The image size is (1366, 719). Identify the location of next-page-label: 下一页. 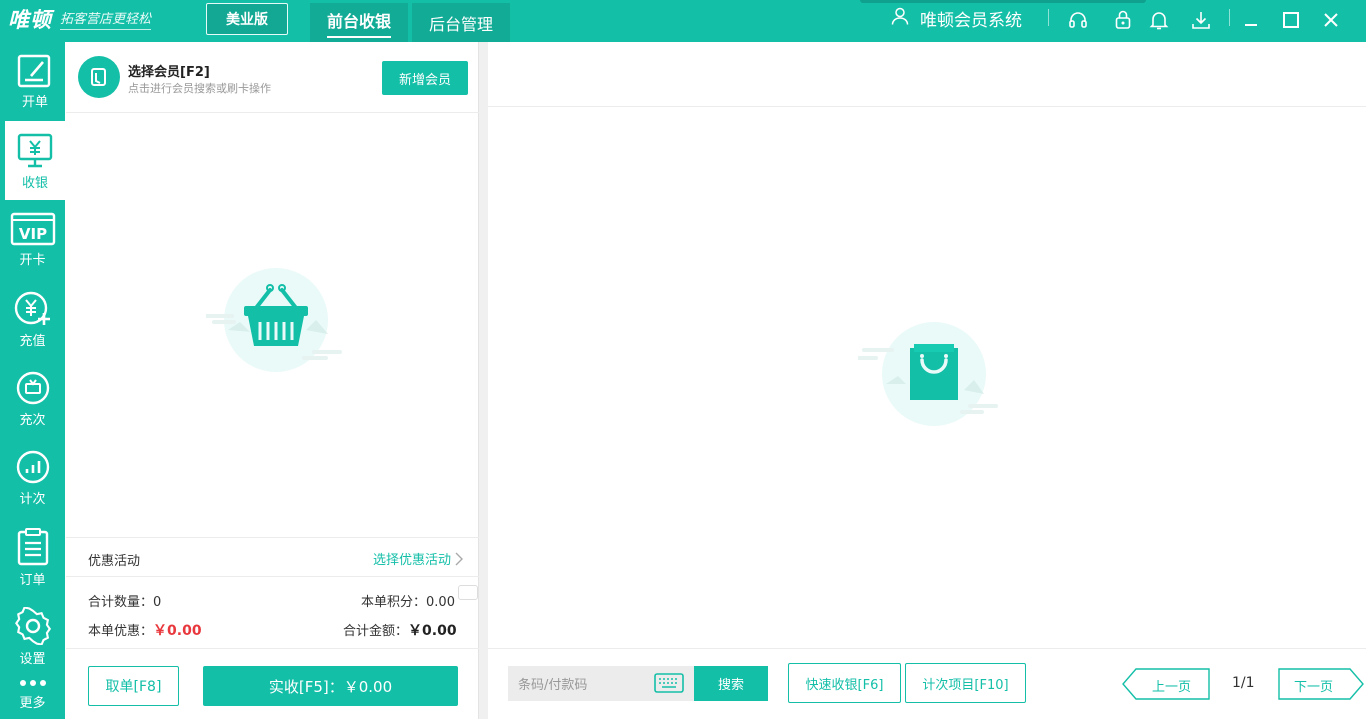
(1314, 687).